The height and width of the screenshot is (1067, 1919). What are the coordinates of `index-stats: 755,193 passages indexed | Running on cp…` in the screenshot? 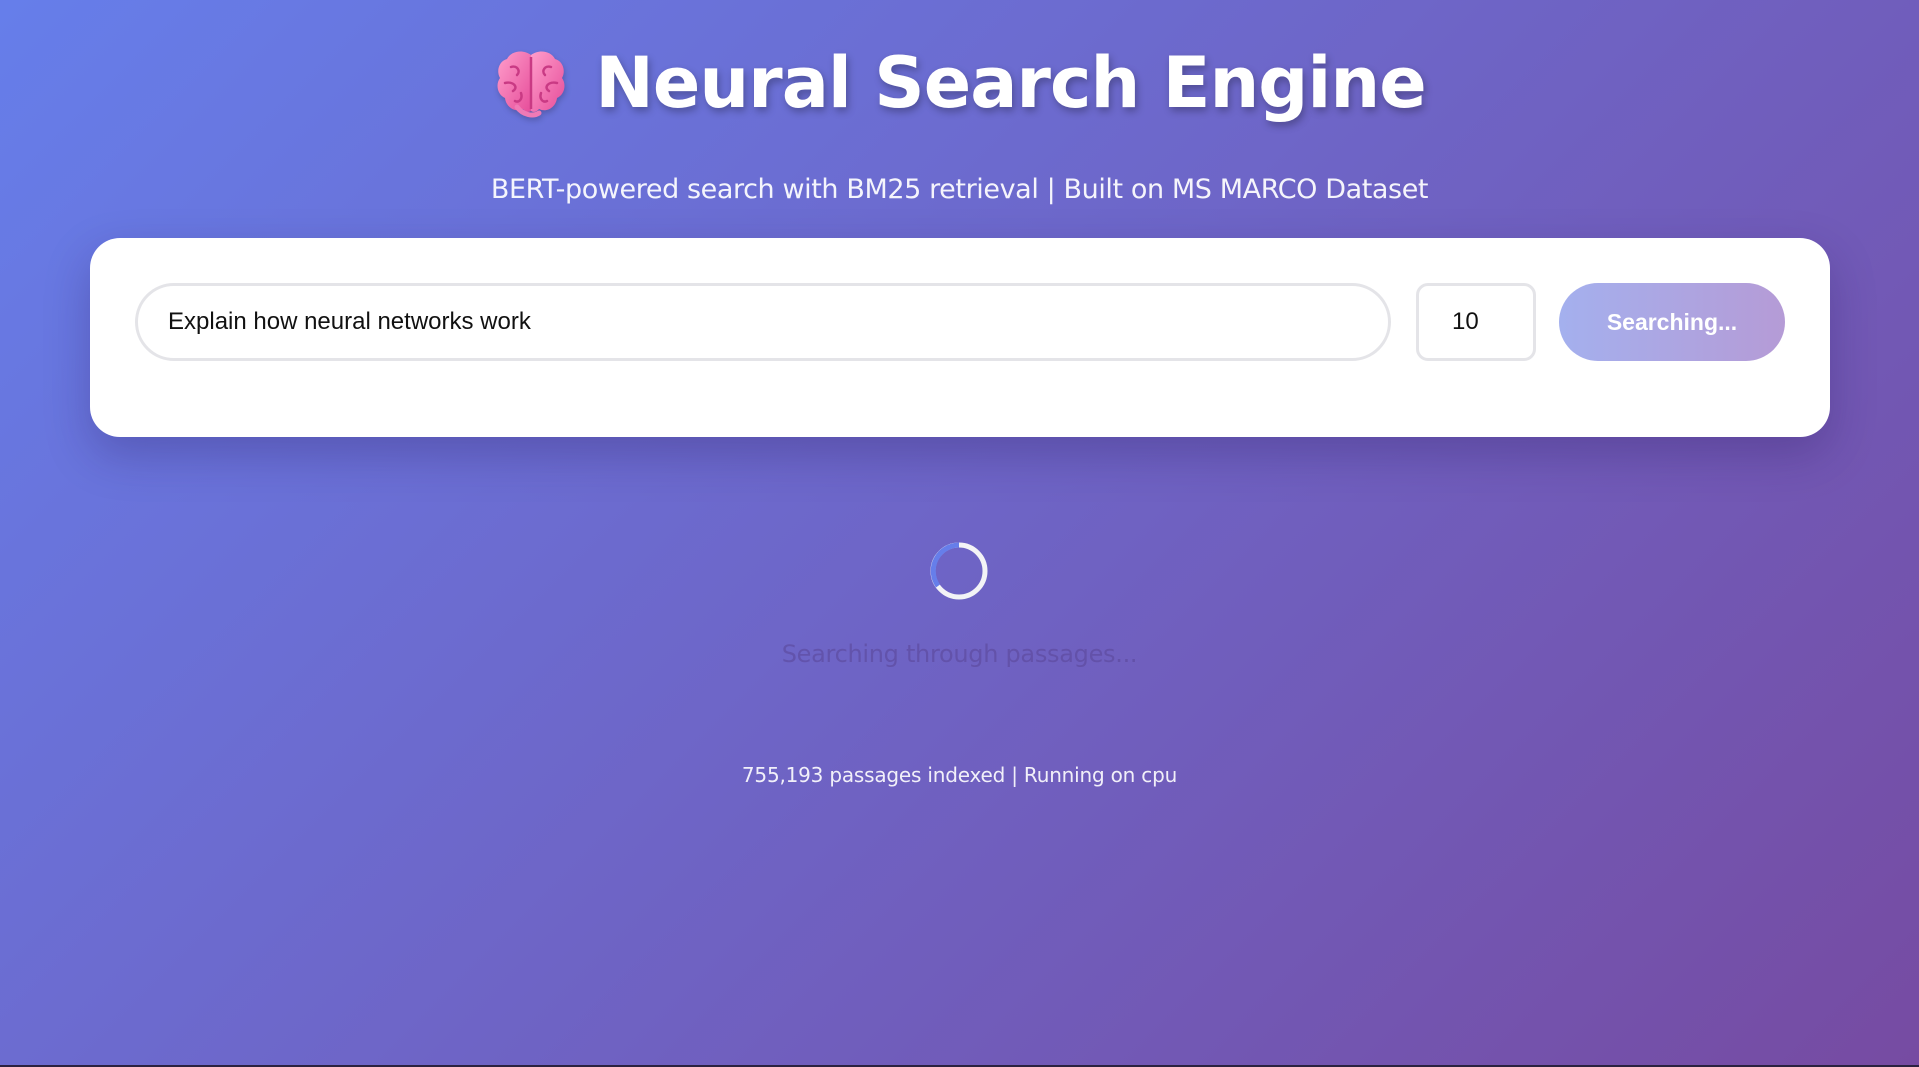 It's located at (959, 775).